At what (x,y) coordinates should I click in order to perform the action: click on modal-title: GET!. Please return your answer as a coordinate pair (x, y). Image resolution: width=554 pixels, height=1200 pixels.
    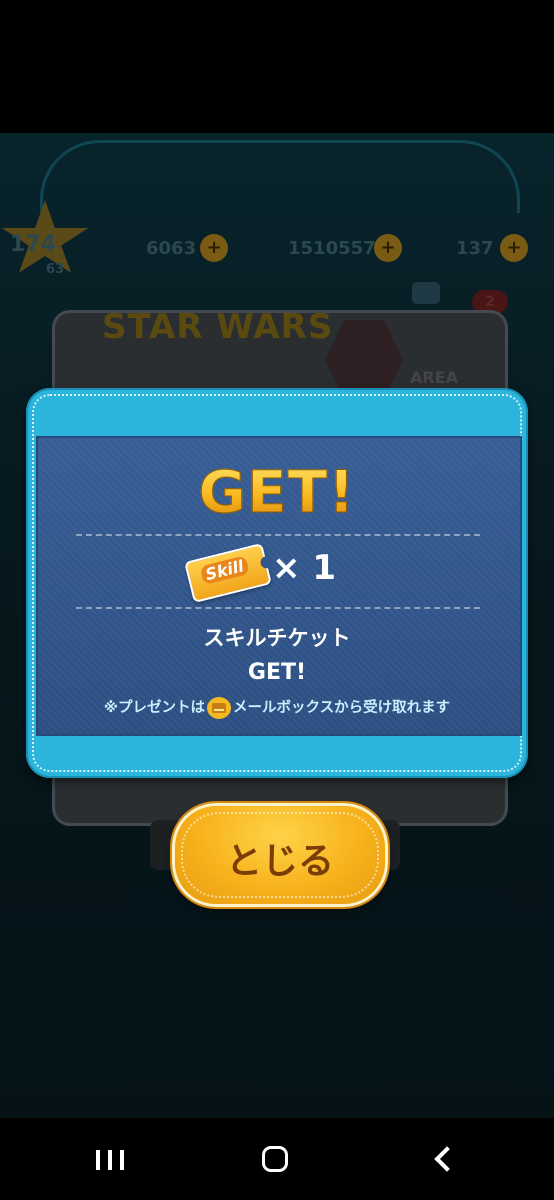
    Looking at the image, I should click on (277, 492).